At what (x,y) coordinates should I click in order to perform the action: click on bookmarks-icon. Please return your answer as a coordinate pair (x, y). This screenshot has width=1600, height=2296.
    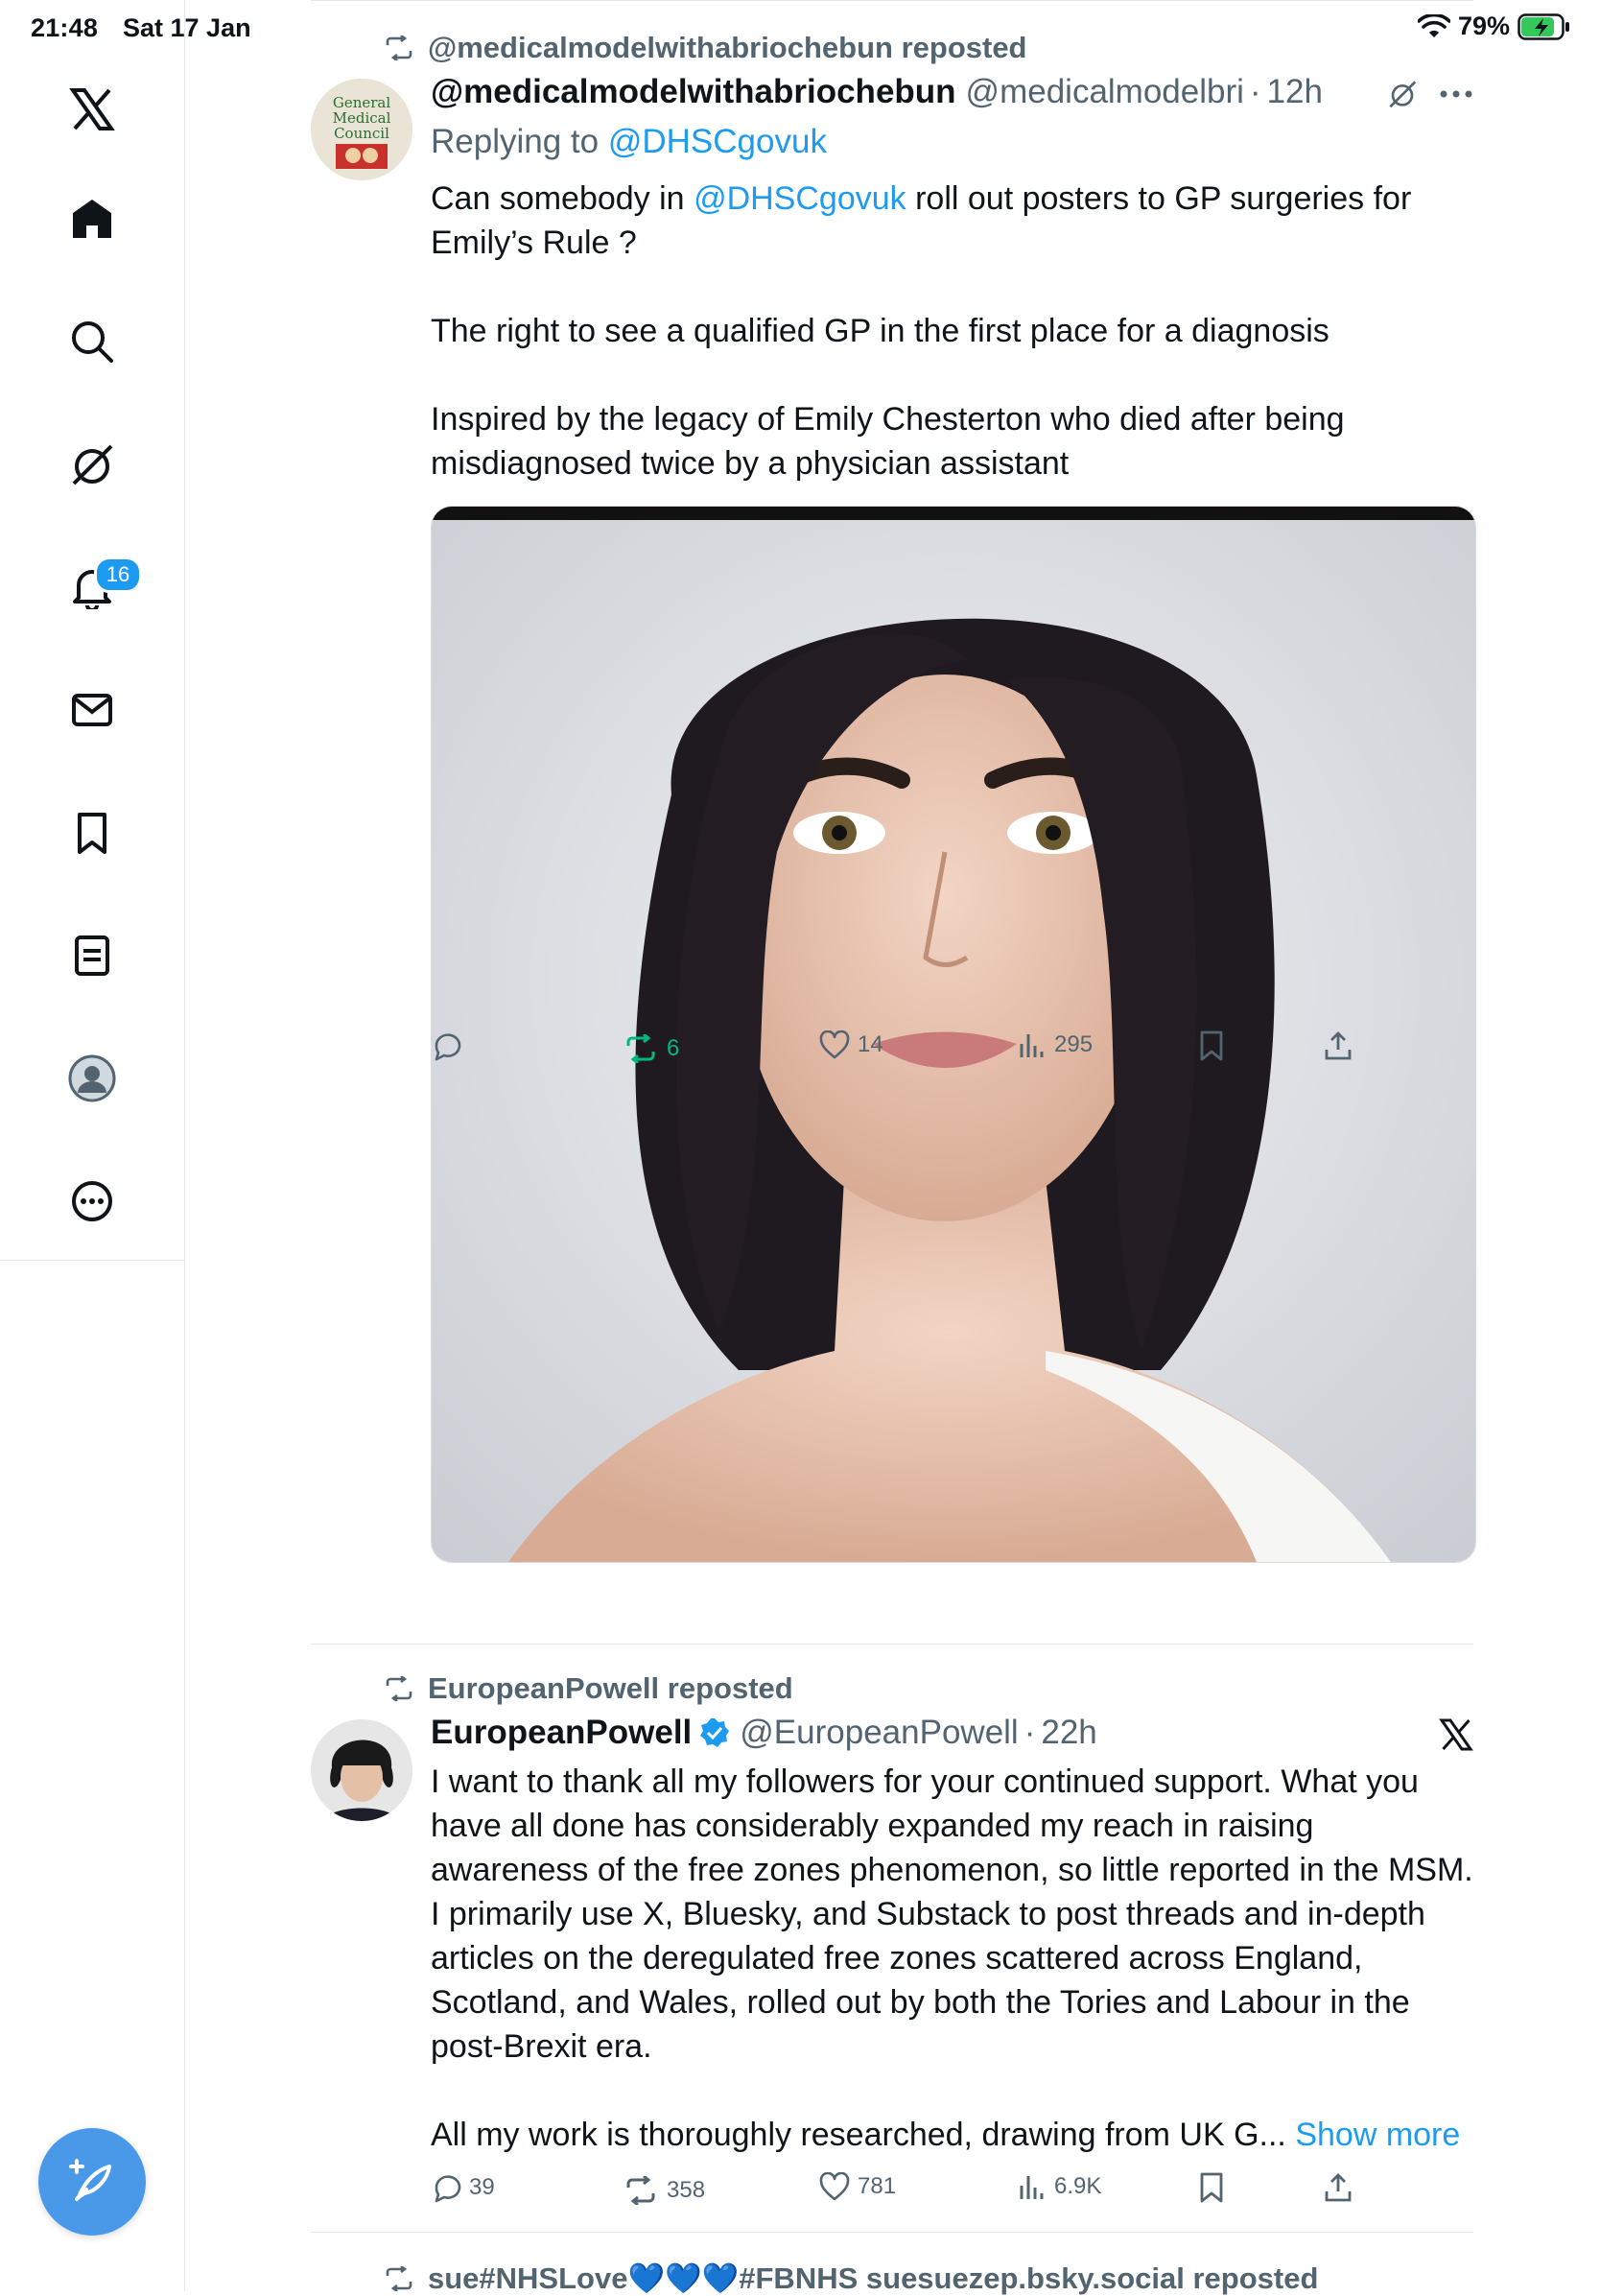
    Looking at the image, I should click on (92, 833).